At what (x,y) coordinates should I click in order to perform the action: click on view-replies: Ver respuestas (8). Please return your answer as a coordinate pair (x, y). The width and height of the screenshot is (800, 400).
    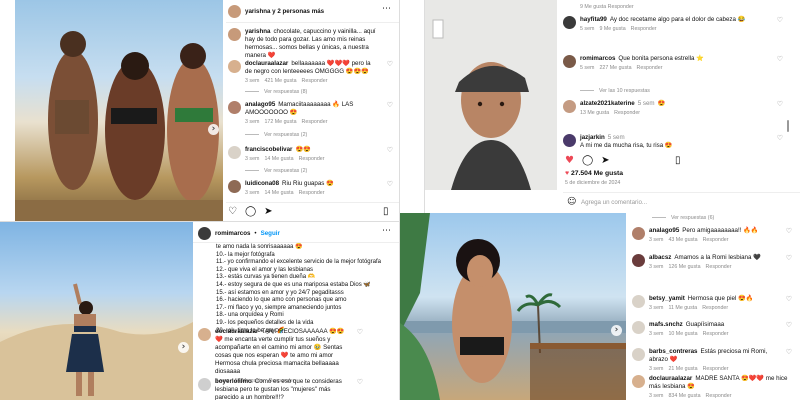
    Looking at the image, I should click on (276, 92).